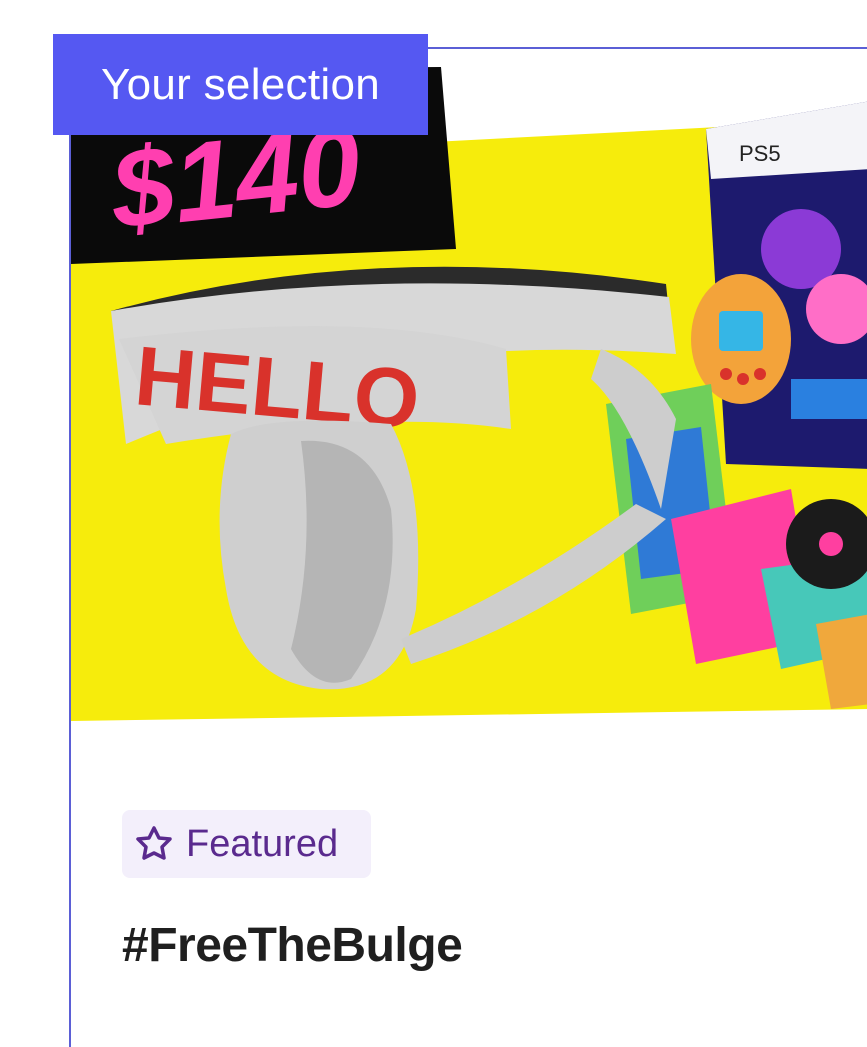  What do you see at coordinates (154, 843) in the screenshot?
I see `flower-star-icon` at bounding box center [154, 843].